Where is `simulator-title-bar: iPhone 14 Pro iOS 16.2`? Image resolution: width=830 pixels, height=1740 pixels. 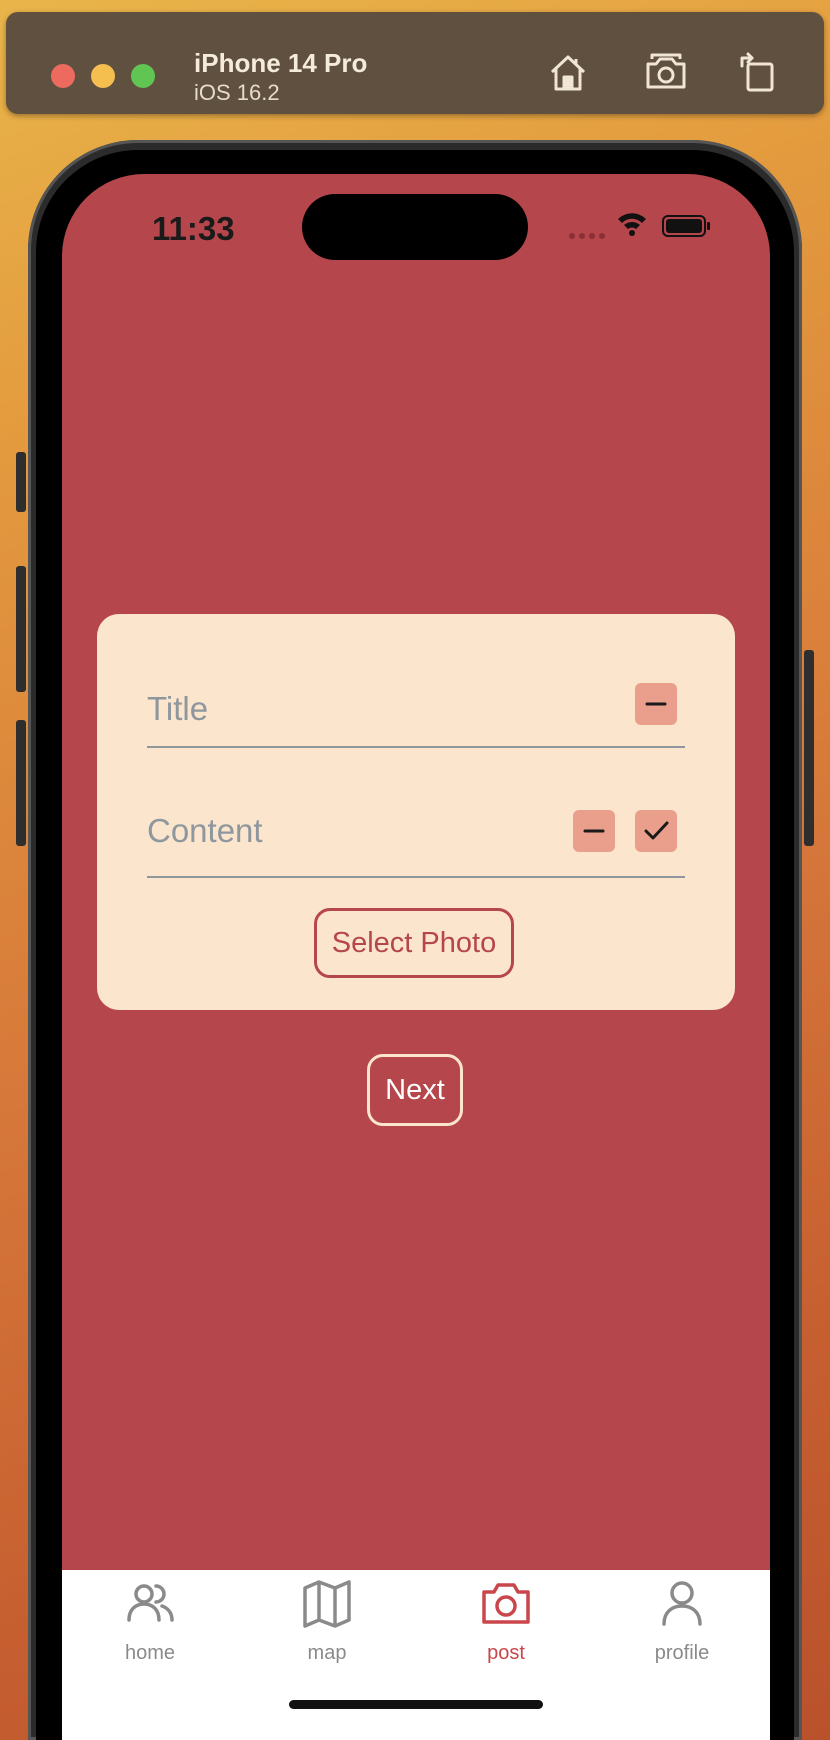 simulator-title-bar: iPhone 14 Pro iOS 16.2 is located at coordinates (415, 63).